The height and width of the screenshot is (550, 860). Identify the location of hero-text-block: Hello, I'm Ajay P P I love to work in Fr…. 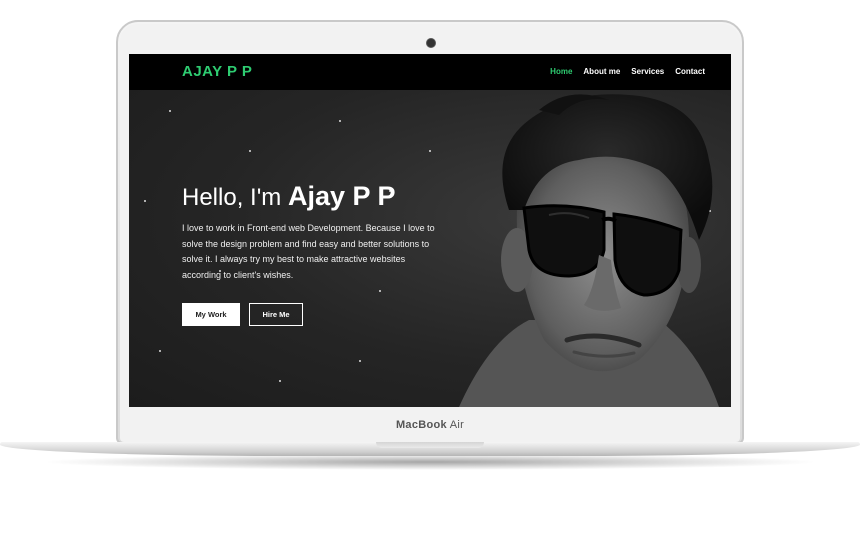
(312, 232).